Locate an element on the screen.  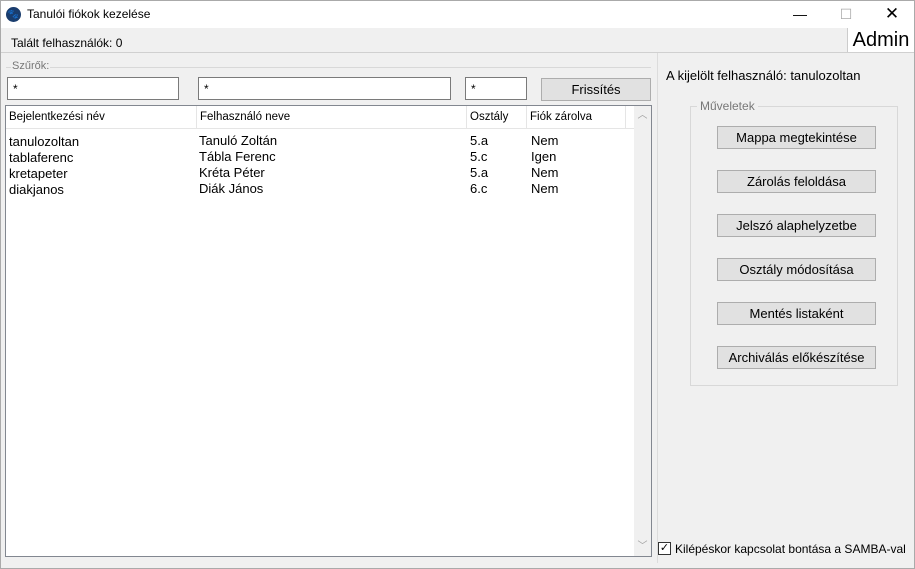
column-header-locked: Fiók zárolva is located at coordinates (576, 117).